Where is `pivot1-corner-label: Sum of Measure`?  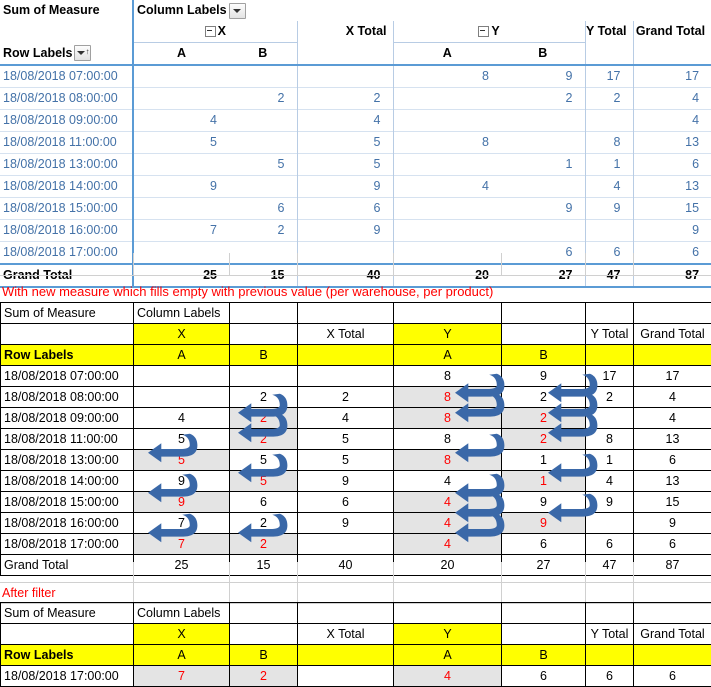
pivot1-corner-label: Sum of Measure is located at coordinates (66, 10).